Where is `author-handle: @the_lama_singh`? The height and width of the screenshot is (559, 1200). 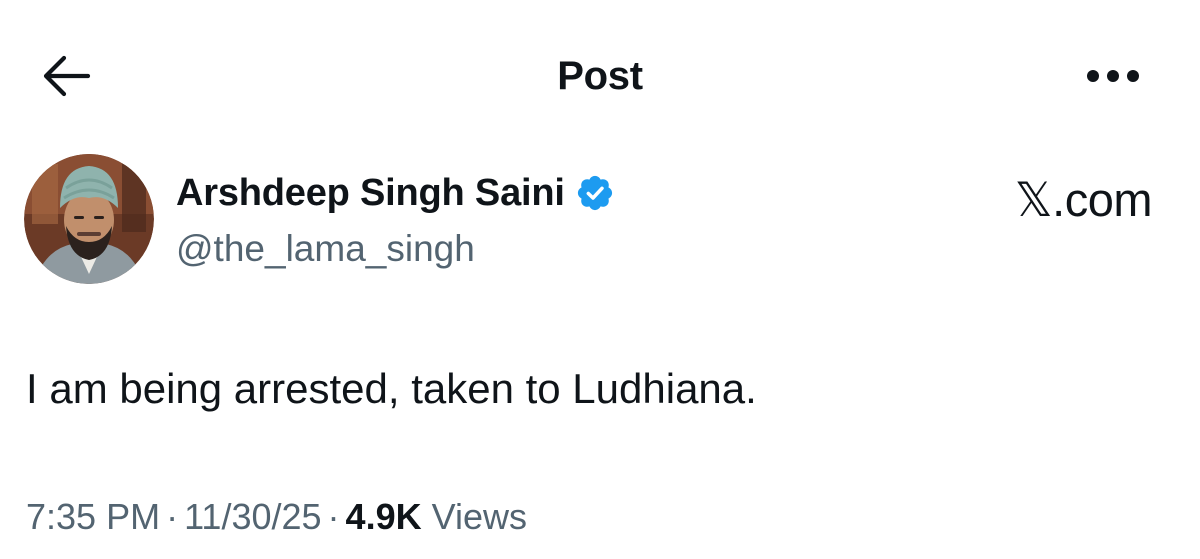
author-handle: @the_lama_singh is located at coordinates (325, 249).